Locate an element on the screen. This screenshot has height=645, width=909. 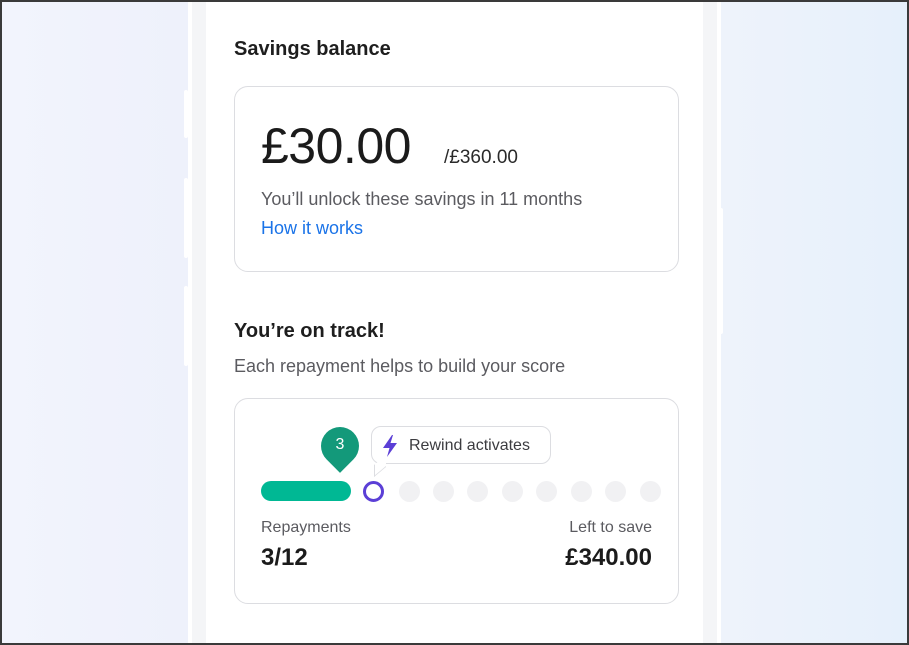
savings-amount: £30.00 is located at coordinates (336, 146).